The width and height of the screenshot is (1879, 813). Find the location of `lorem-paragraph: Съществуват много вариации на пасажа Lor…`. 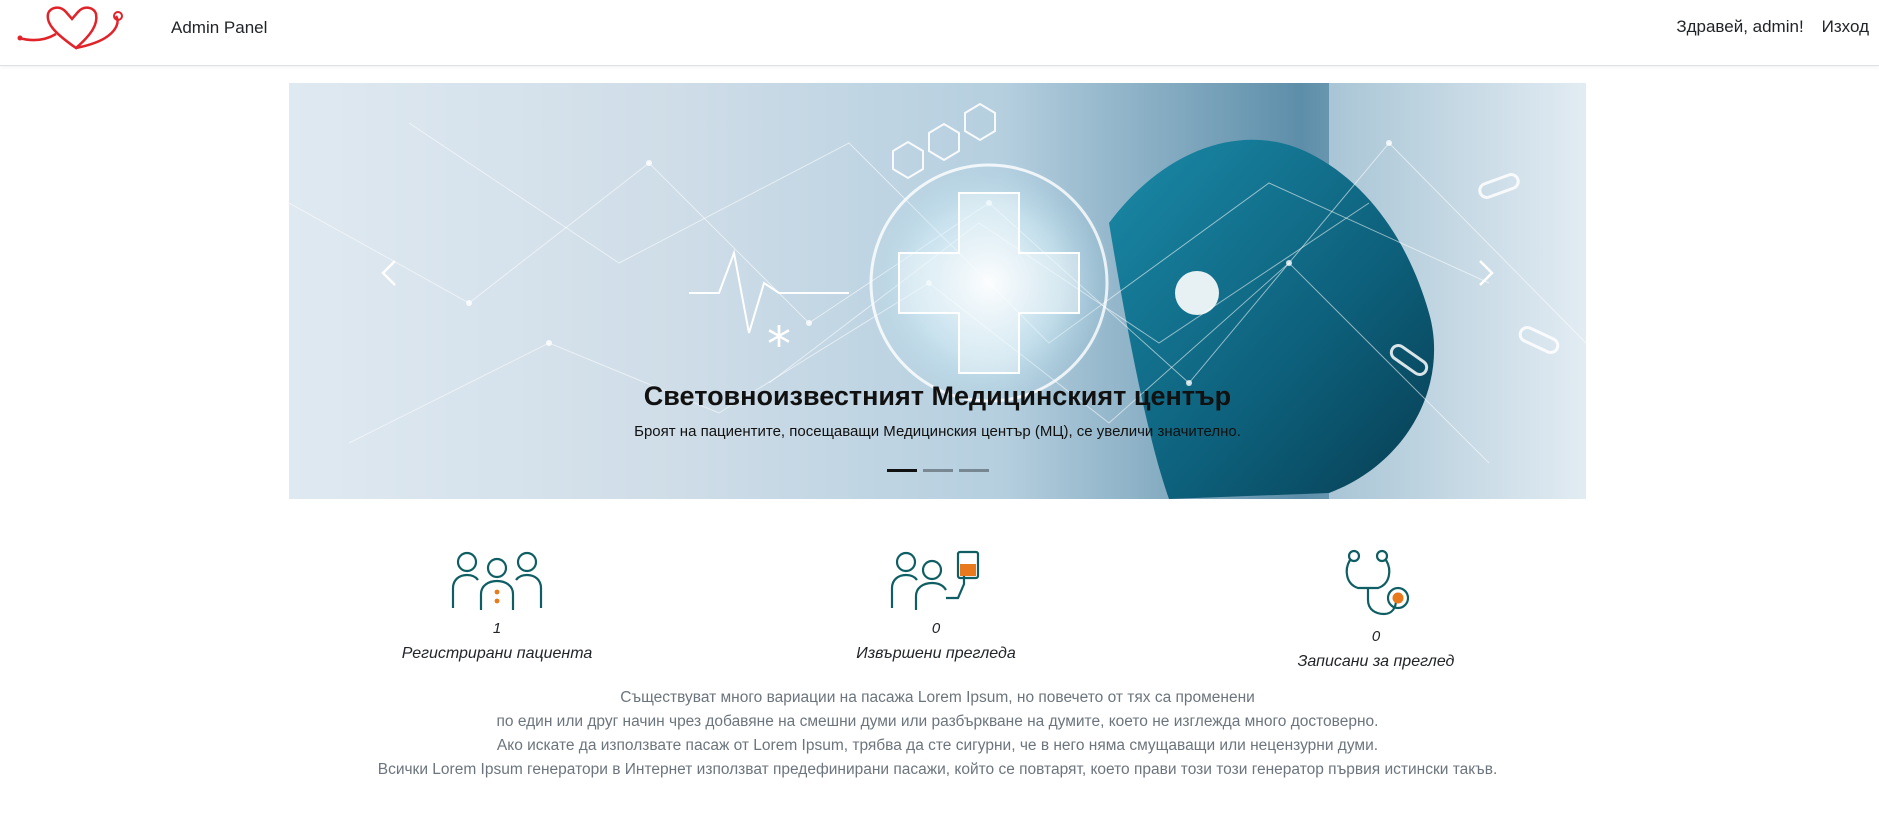

lorem-paragraph: Съществуват много вариации на пасажа Lor… is located at coordinates (937, 734).